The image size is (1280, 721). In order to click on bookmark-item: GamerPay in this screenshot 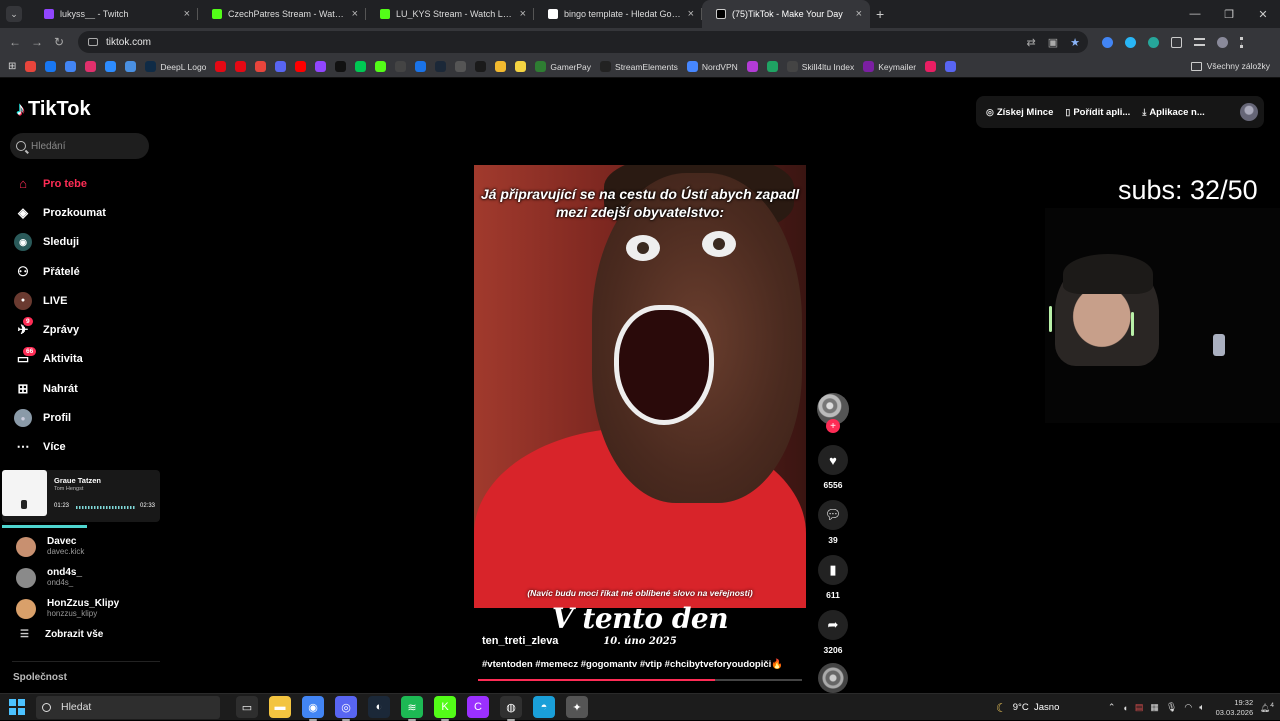, I will do `click(563, 66)`.